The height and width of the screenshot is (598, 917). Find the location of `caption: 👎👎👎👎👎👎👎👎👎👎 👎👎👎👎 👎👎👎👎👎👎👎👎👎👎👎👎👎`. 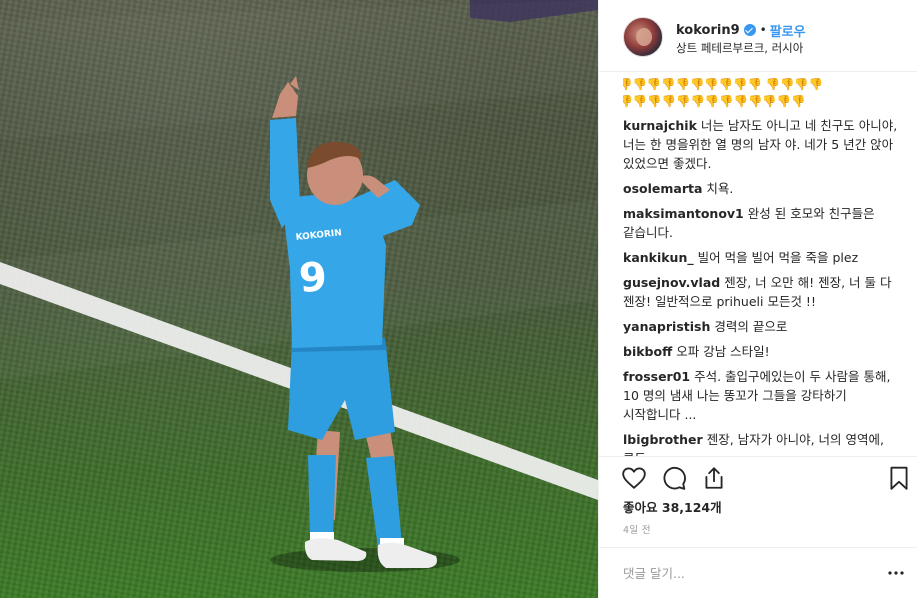

caption: 👎👎👎👎👎👎👎👎👎👎 👎👎👎👎 👎👎👎👎👎👎👎👎👎👎👎👎👎 is located at coordinates (761, 93).